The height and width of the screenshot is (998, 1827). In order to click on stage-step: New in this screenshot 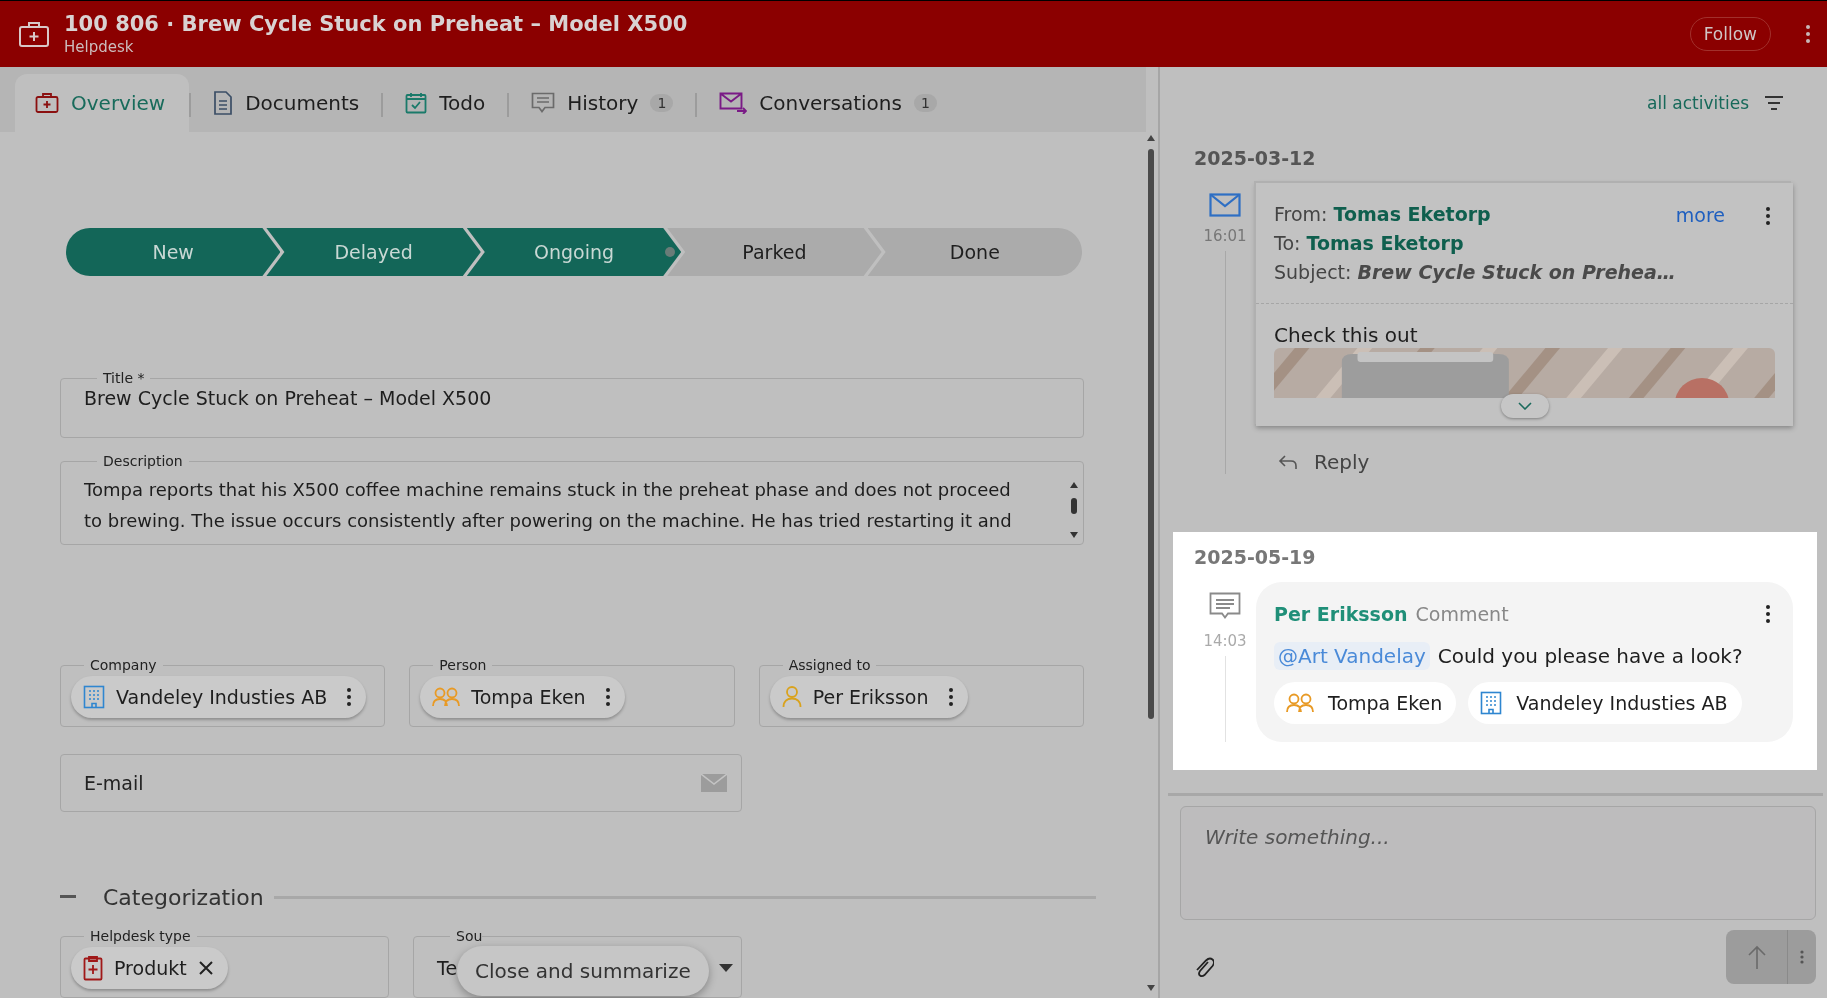, I will do `click(173, 252)`.